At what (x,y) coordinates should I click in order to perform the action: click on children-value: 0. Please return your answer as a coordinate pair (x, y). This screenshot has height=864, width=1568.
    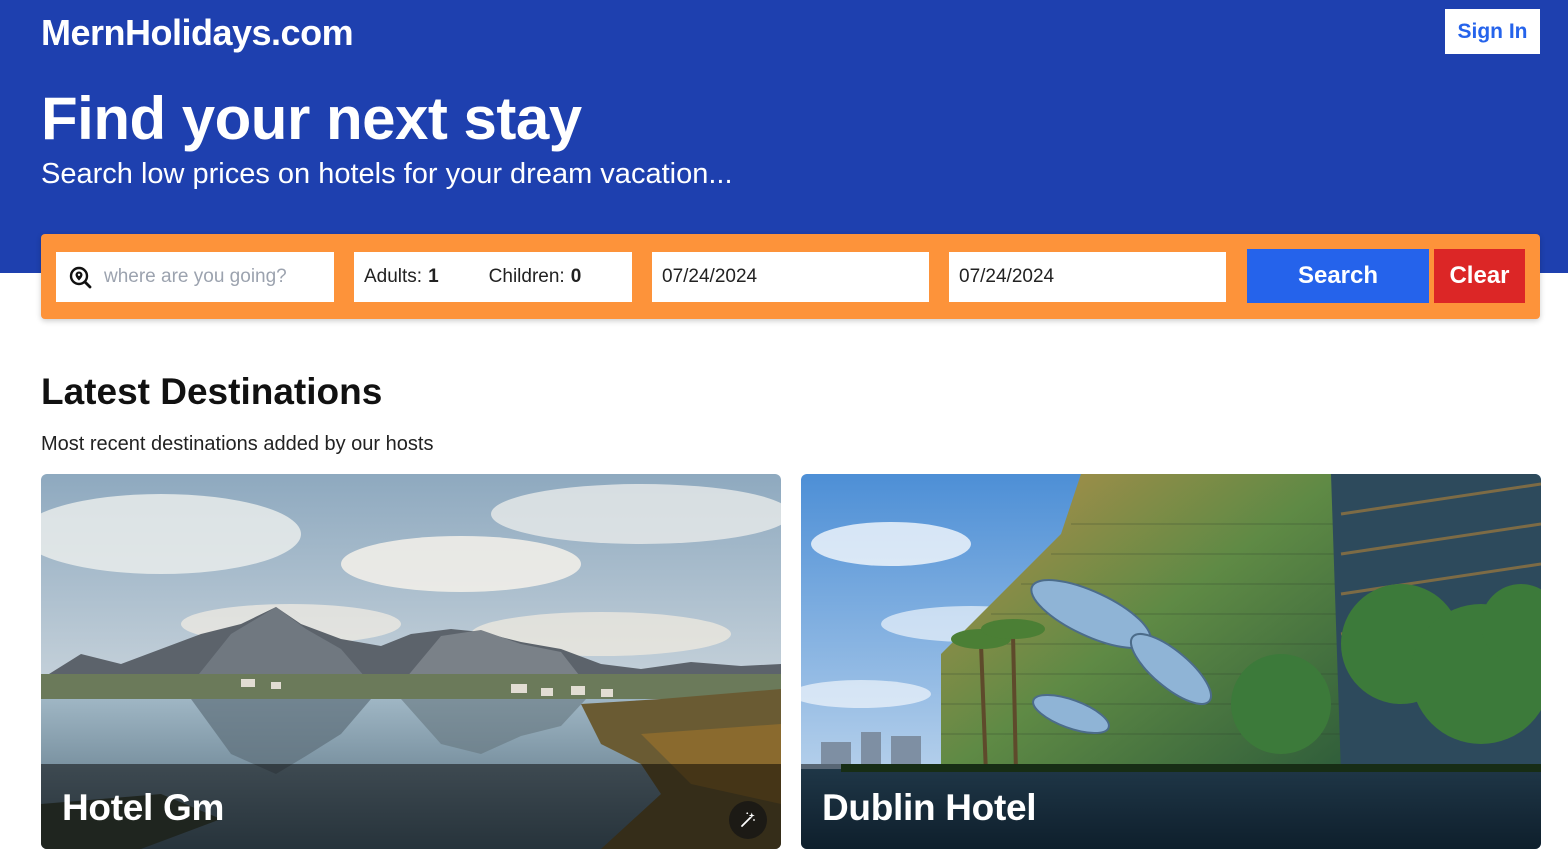
    Looking at the image, I should click on (576, 277).